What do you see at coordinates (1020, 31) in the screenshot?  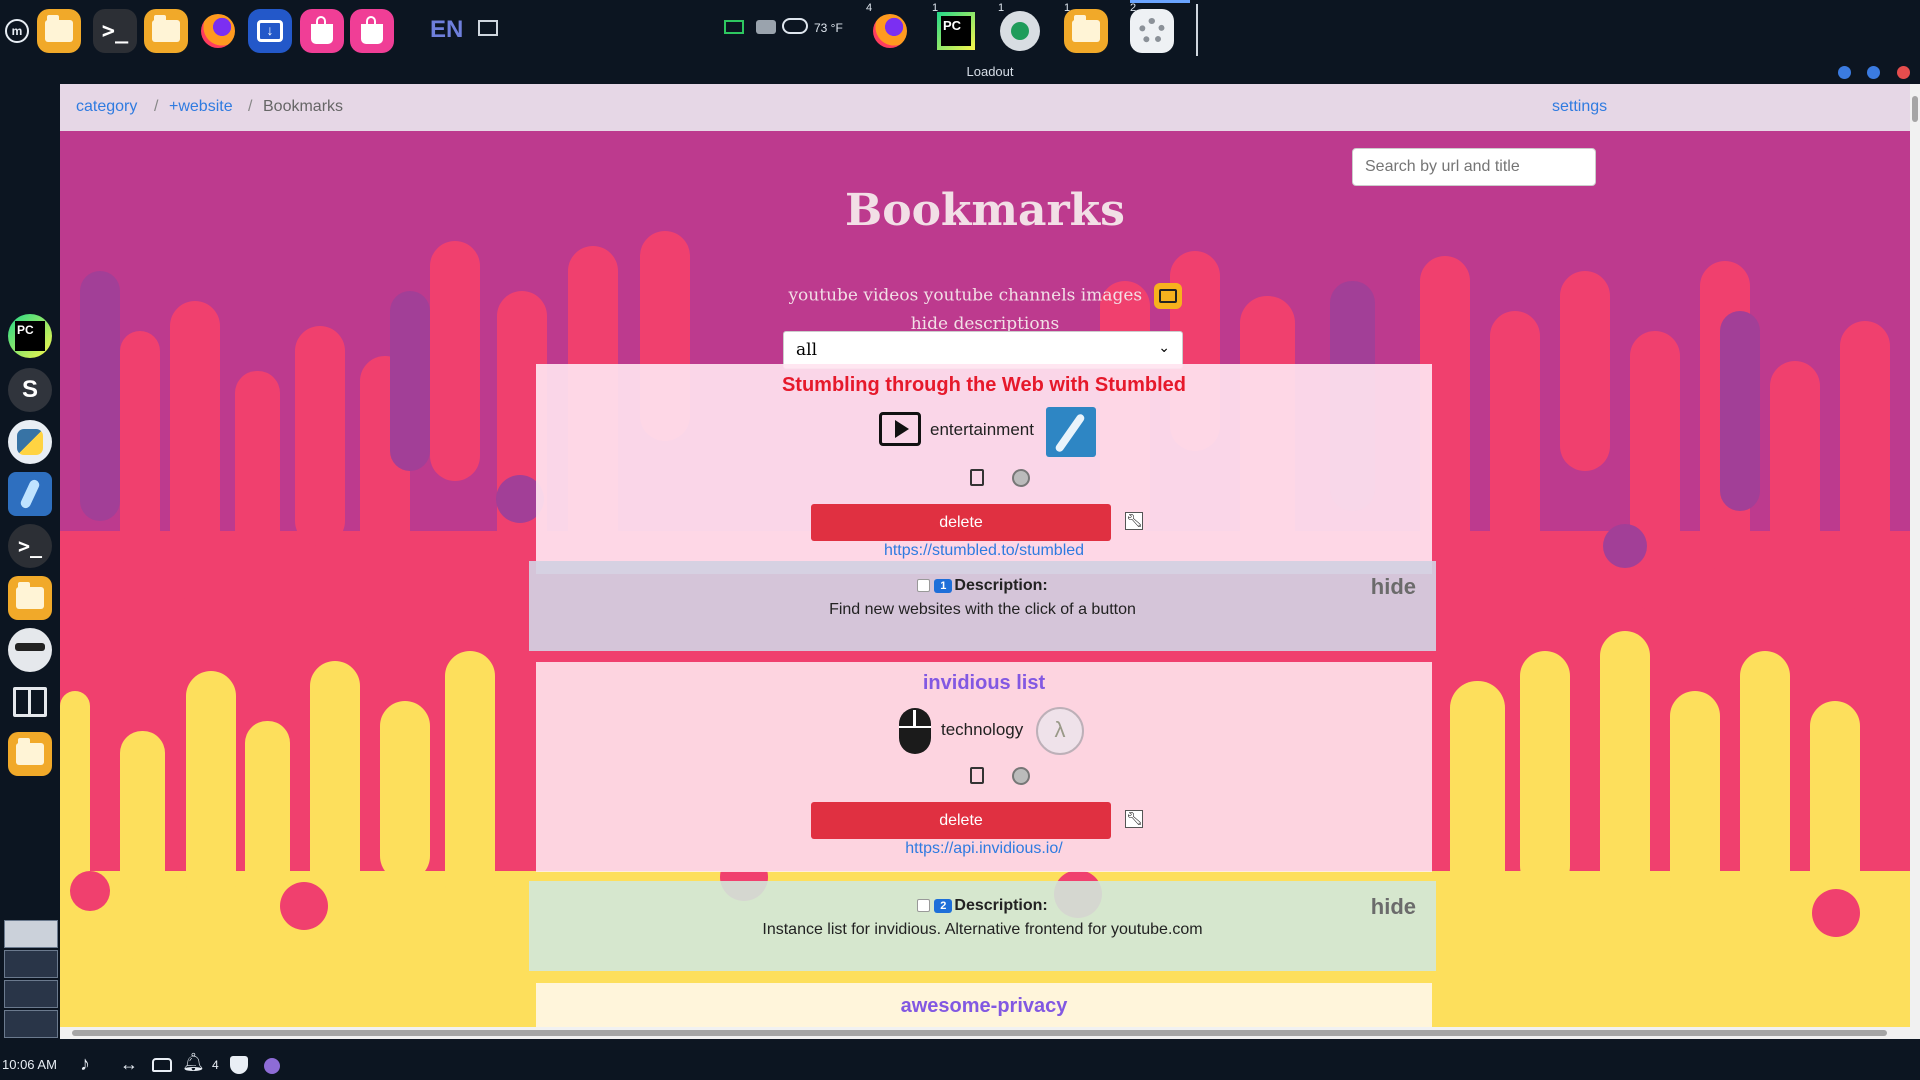 I see `screen-recorder-icon` at bounding box center [1020, 31].